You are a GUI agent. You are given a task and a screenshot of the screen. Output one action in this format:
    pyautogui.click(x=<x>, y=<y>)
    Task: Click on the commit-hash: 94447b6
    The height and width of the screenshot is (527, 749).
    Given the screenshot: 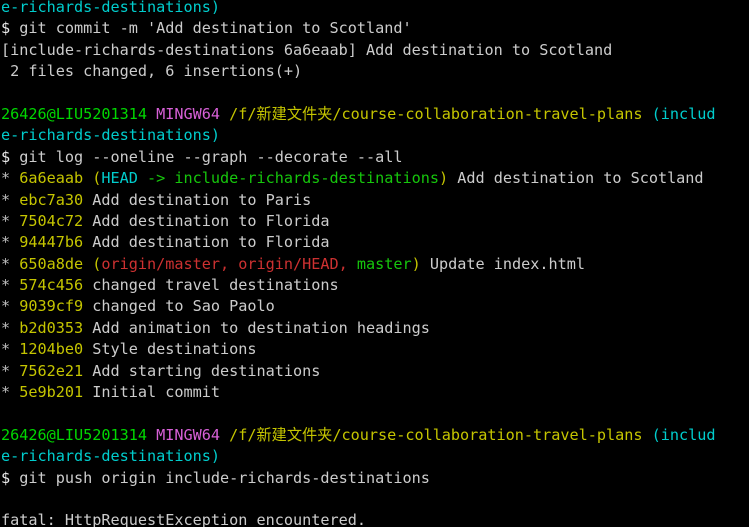 What is the action you would take?
    pyautogui.click(x=51, y=242)
    